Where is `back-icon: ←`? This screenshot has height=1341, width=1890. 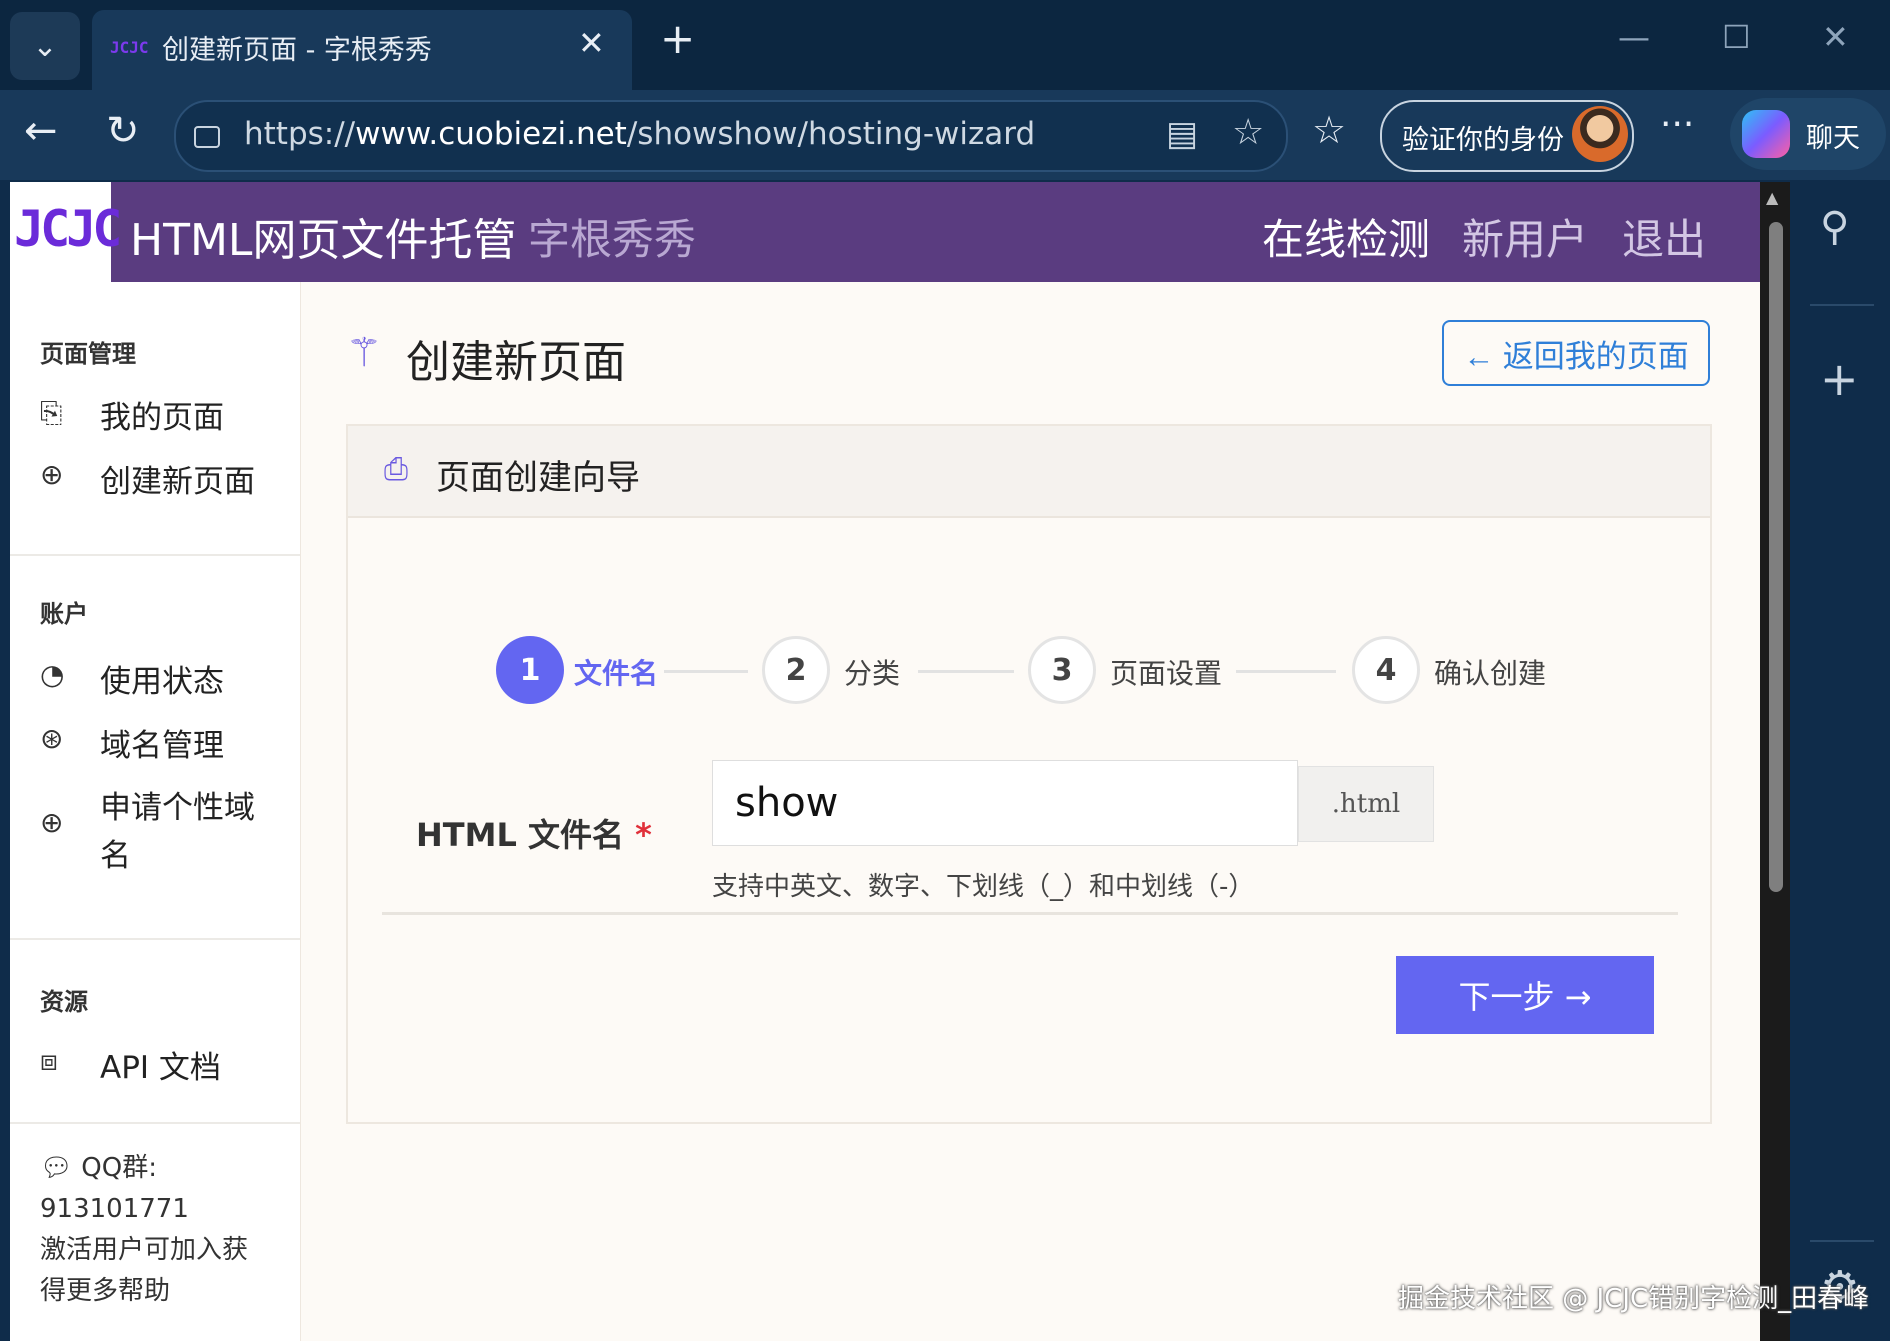
back-icon: ← is located at coordinates (41, 131).